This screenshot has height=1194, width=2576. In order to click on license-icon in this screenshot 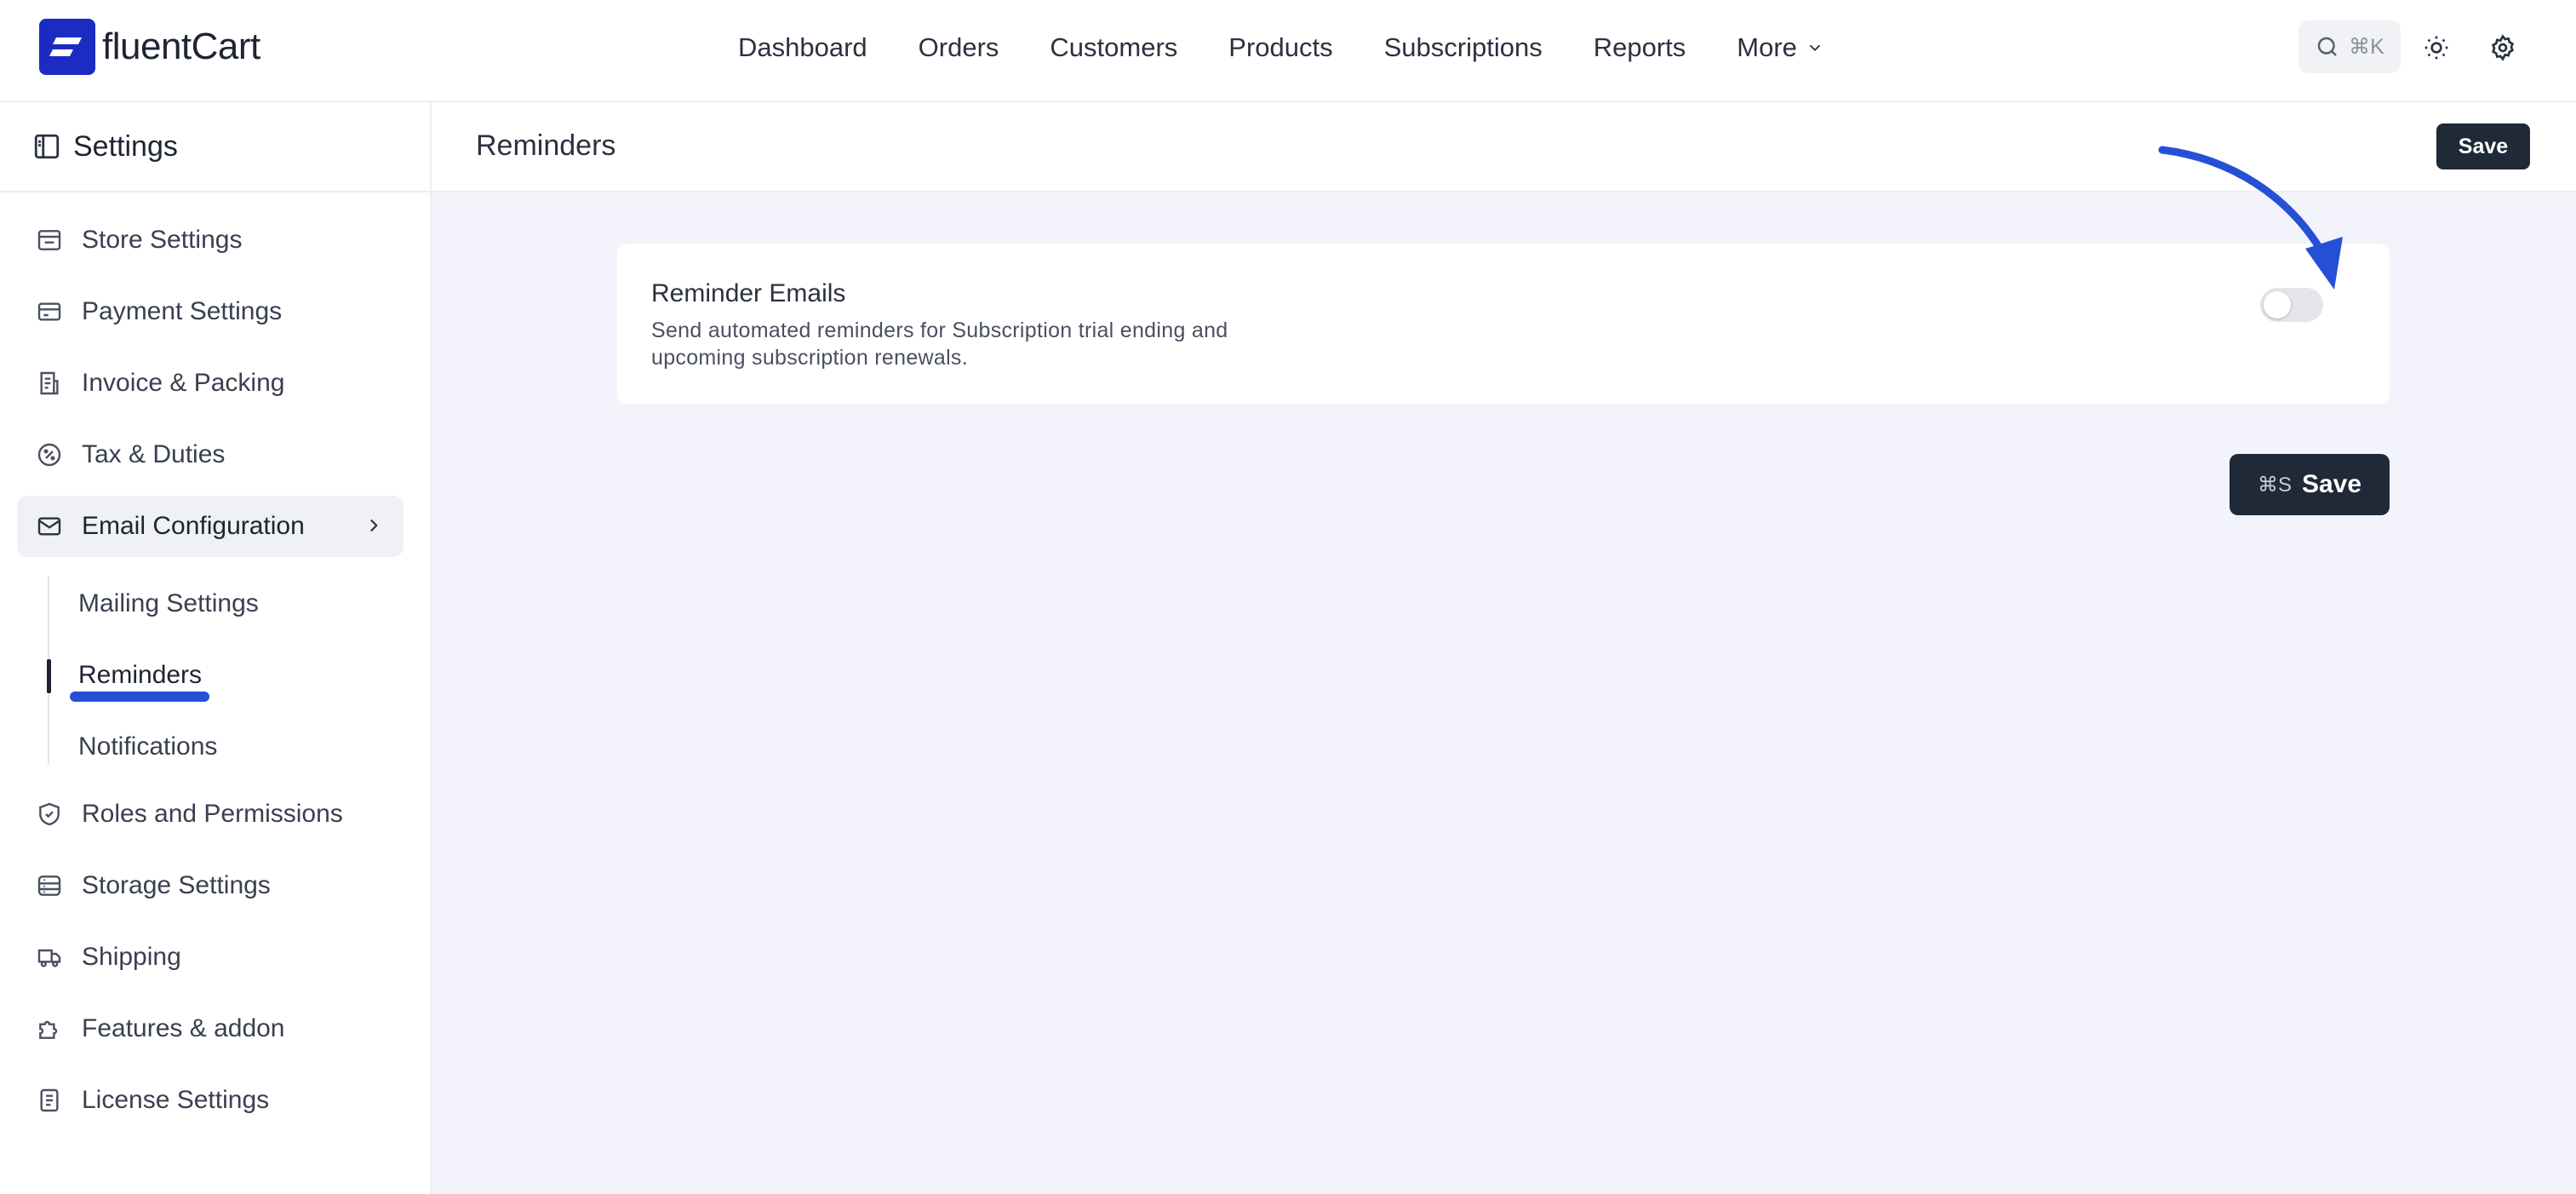, I will do `click(49, 1100)`.